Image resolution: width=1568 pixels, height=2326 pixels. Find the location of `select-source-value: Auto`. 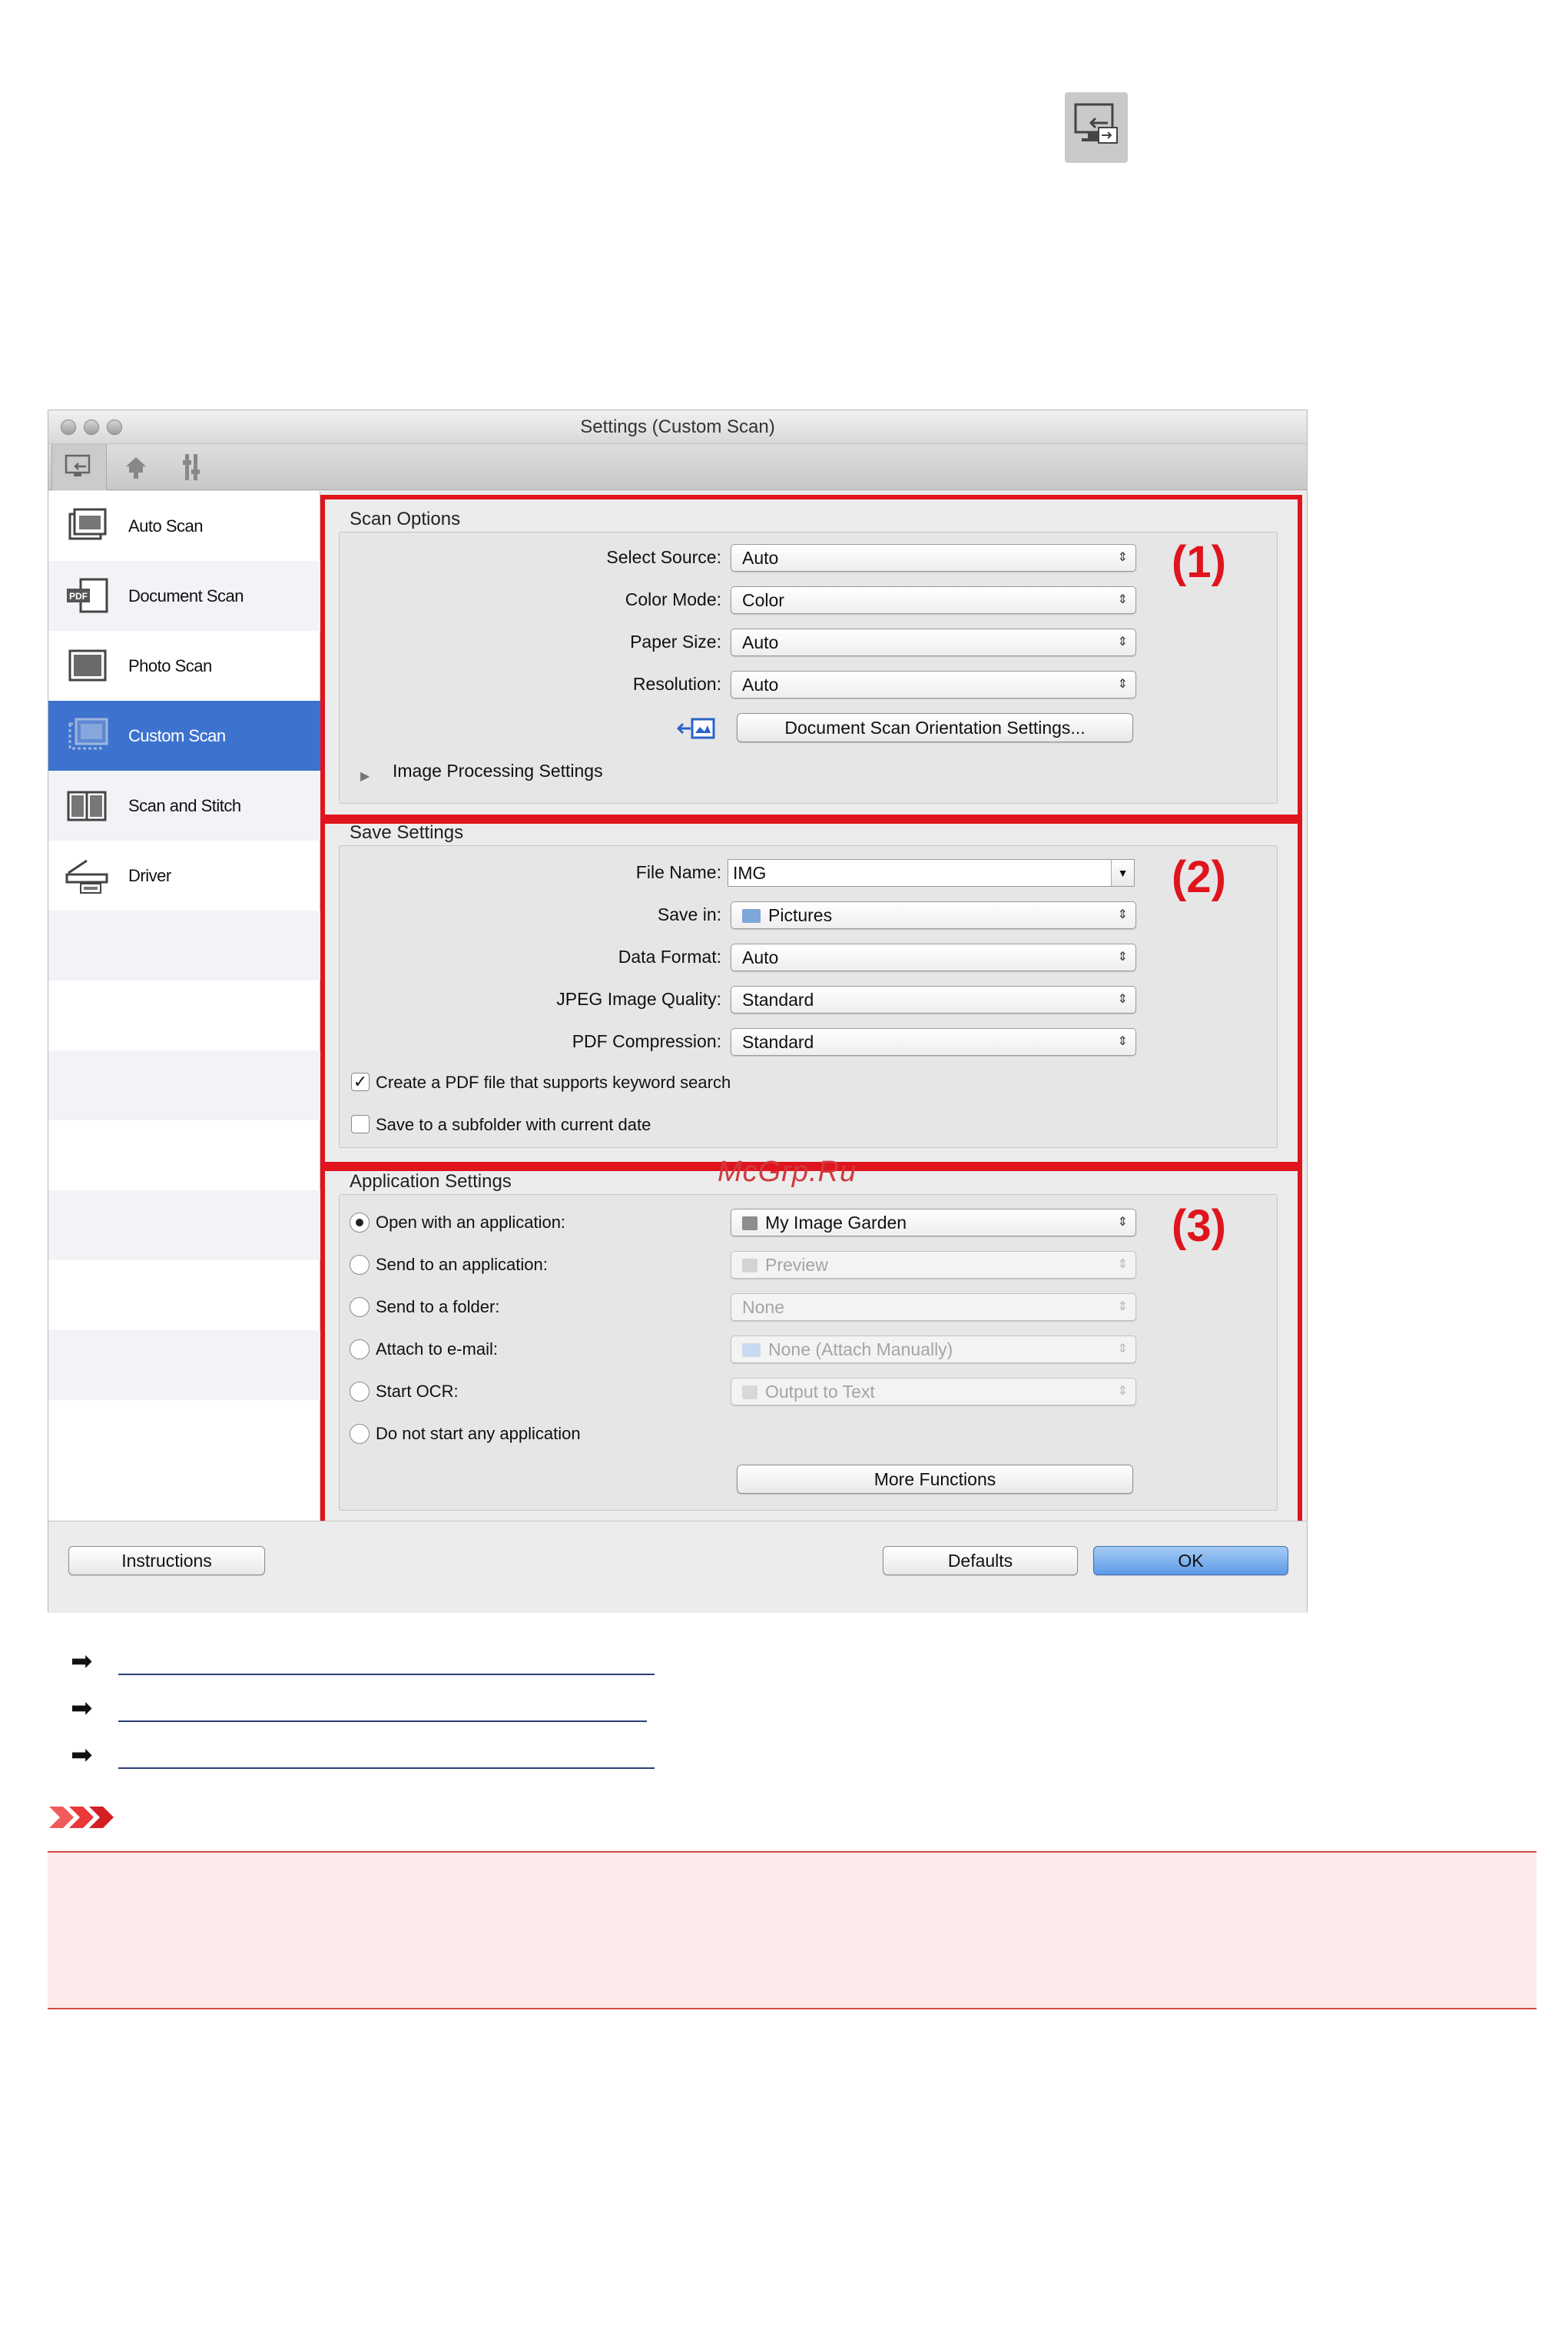

select-source-value: Auto is located at coordinates (760, 558).